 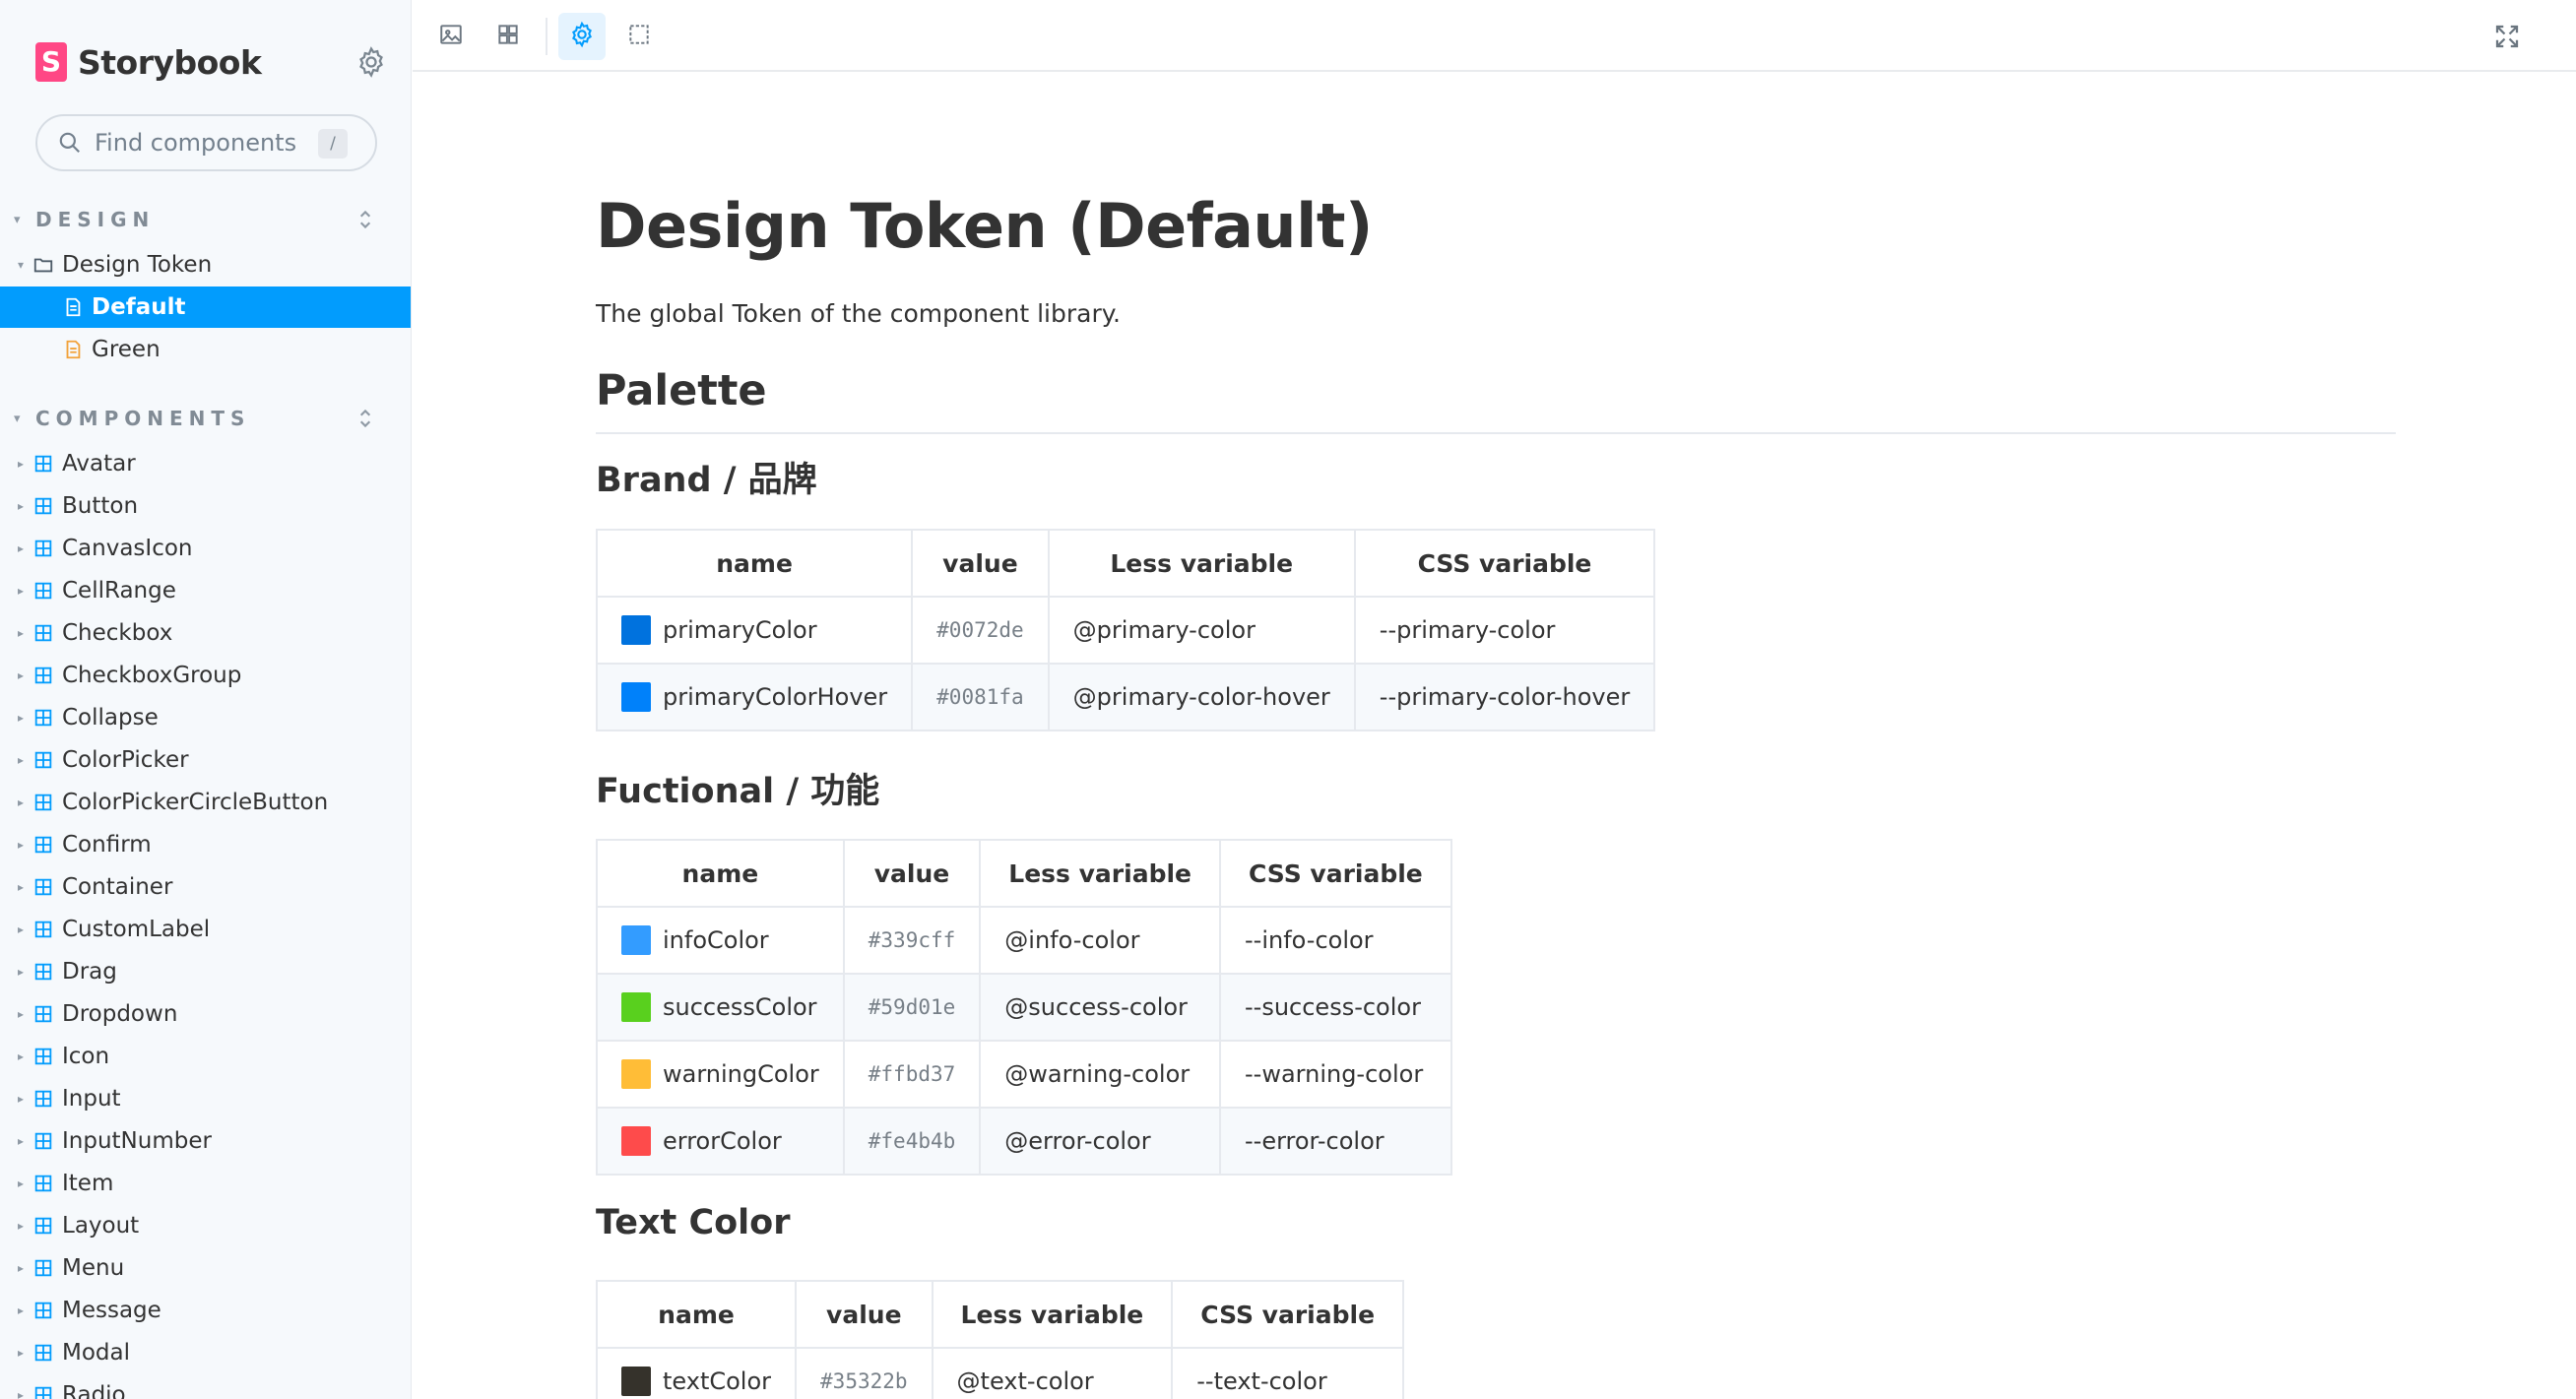 I want to click on sidebar-item-radio: ▸ Radio, so click(x=205, y=1386).